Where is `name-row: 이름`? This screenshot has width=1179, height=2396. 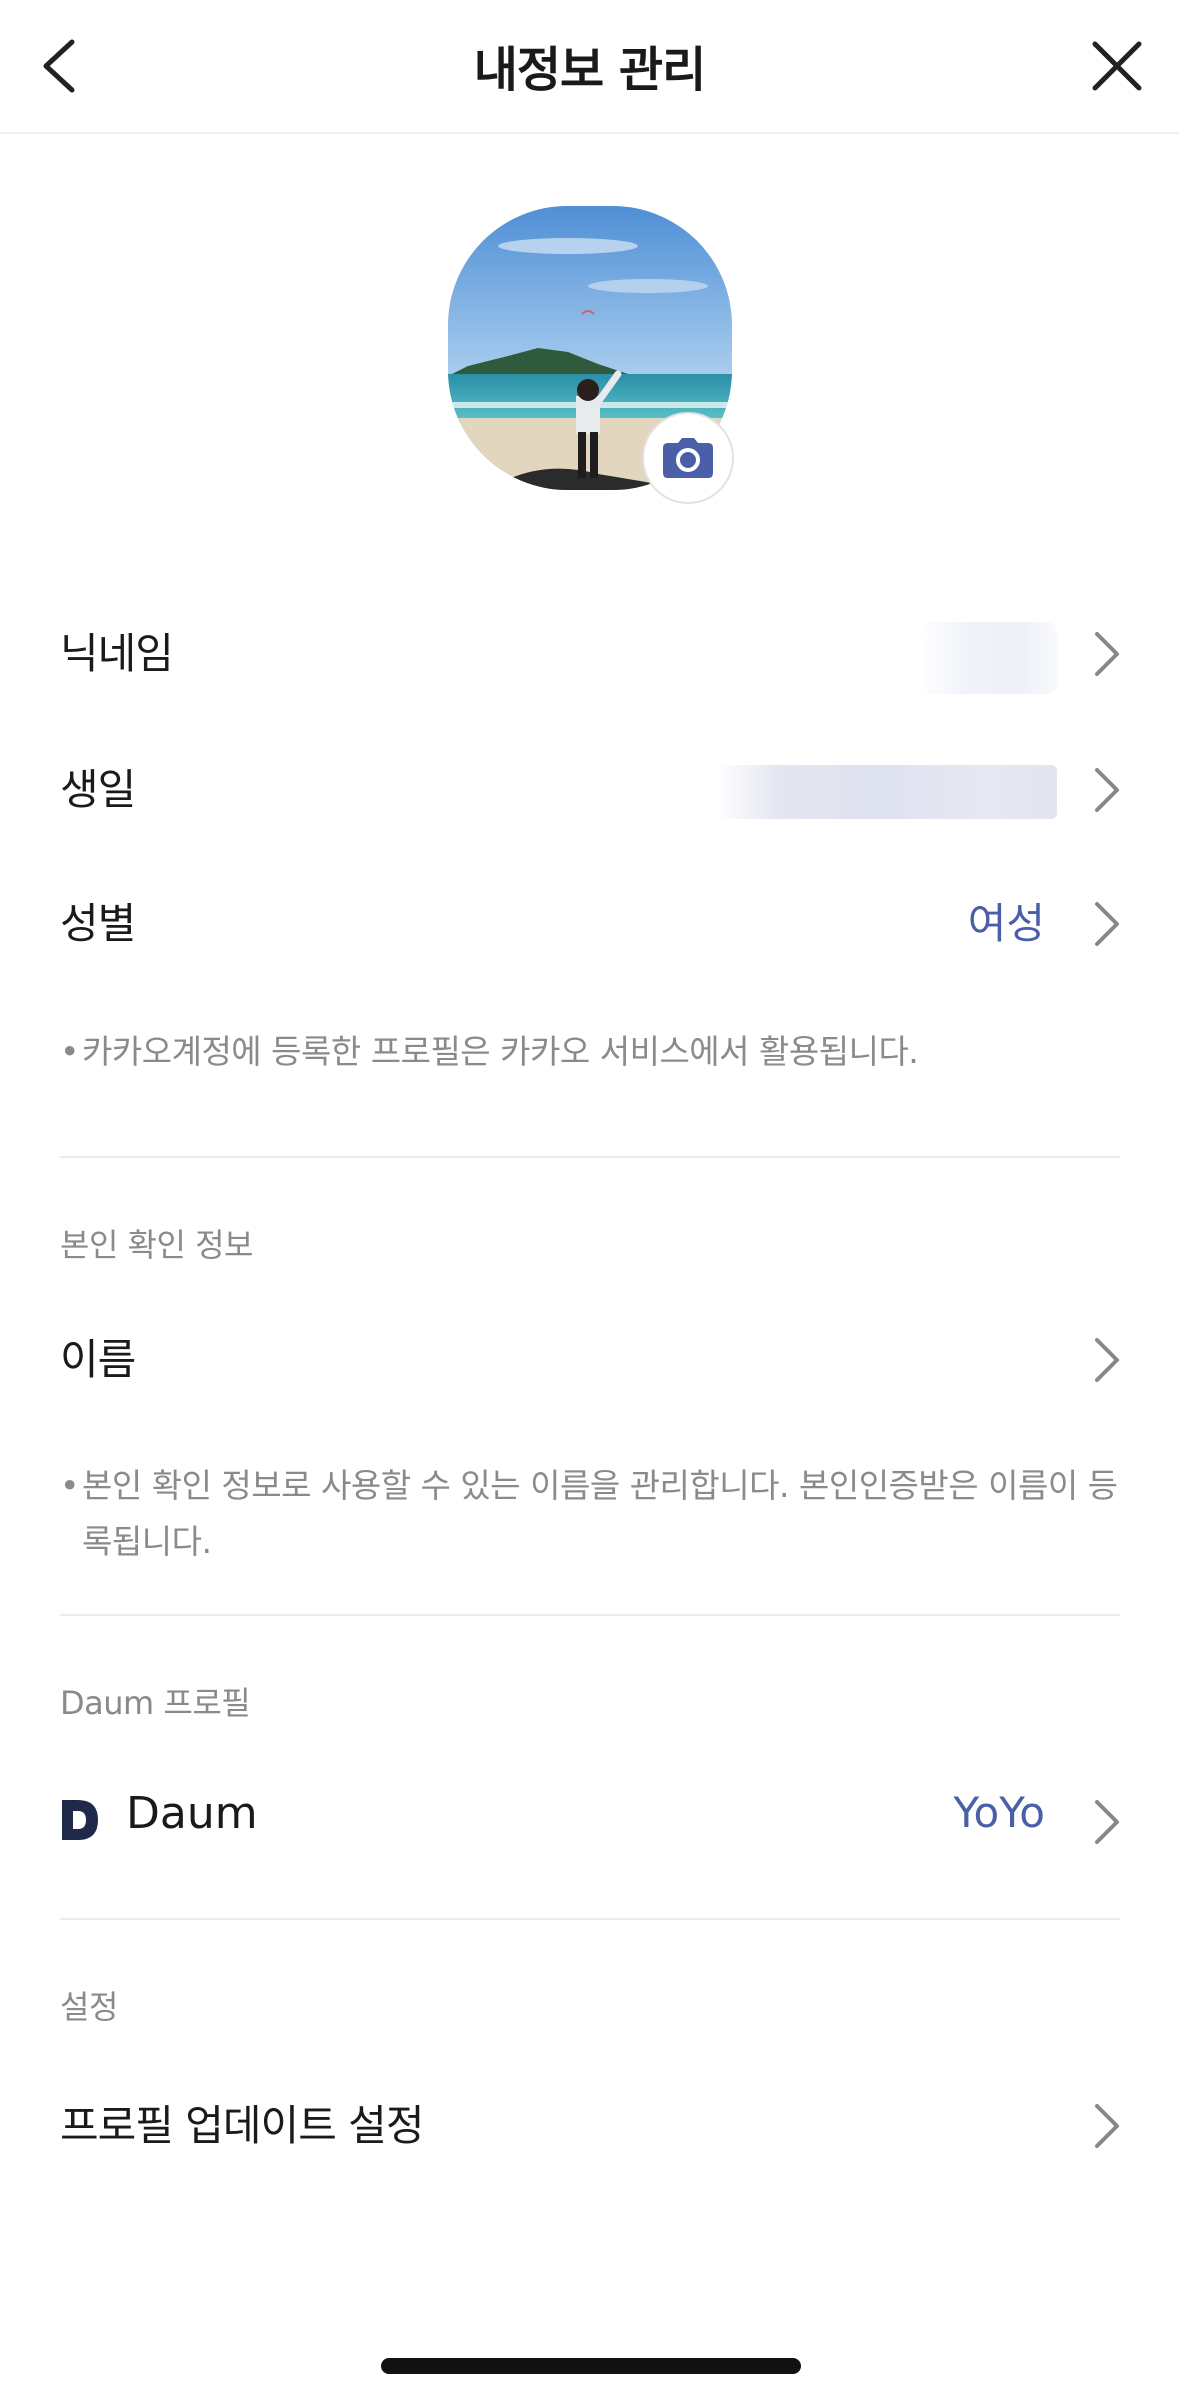 name-row: 이름 is located at coordinates (589, 1358).